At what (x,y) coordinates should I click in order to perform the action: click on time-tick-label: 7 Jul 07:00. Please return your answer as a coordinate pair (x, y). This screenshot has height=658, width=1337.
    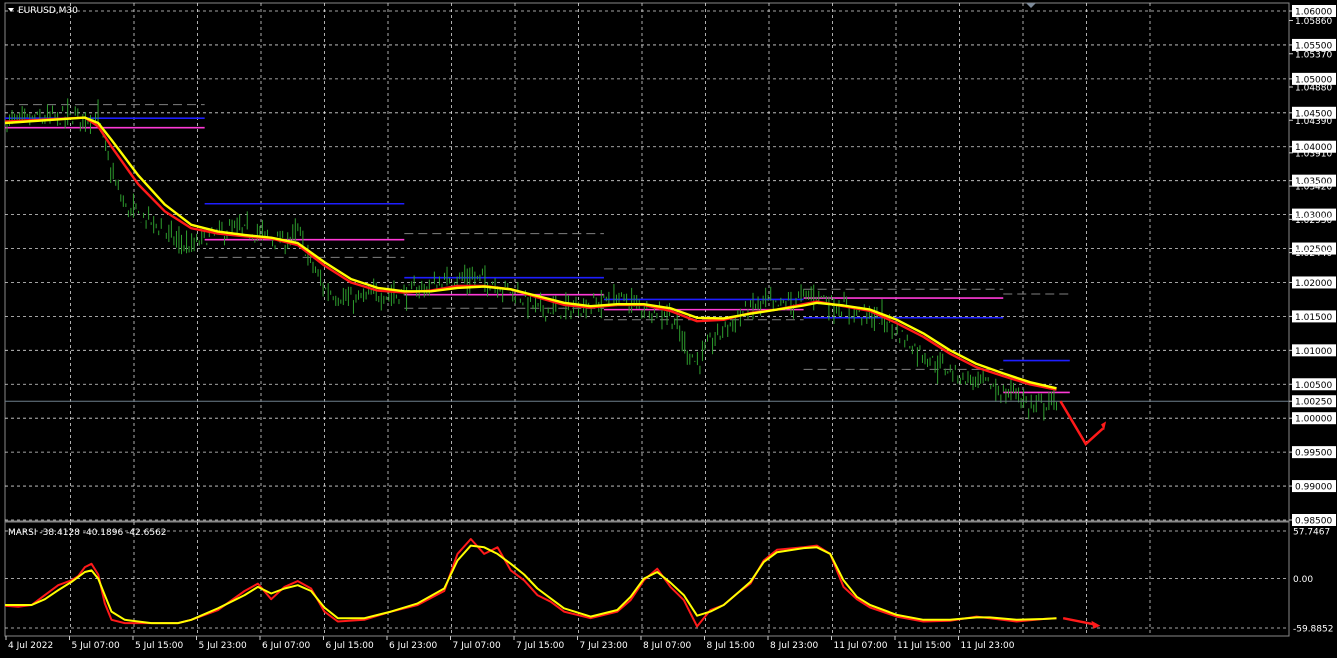
    Looking at the image, I should click on (477, 646).